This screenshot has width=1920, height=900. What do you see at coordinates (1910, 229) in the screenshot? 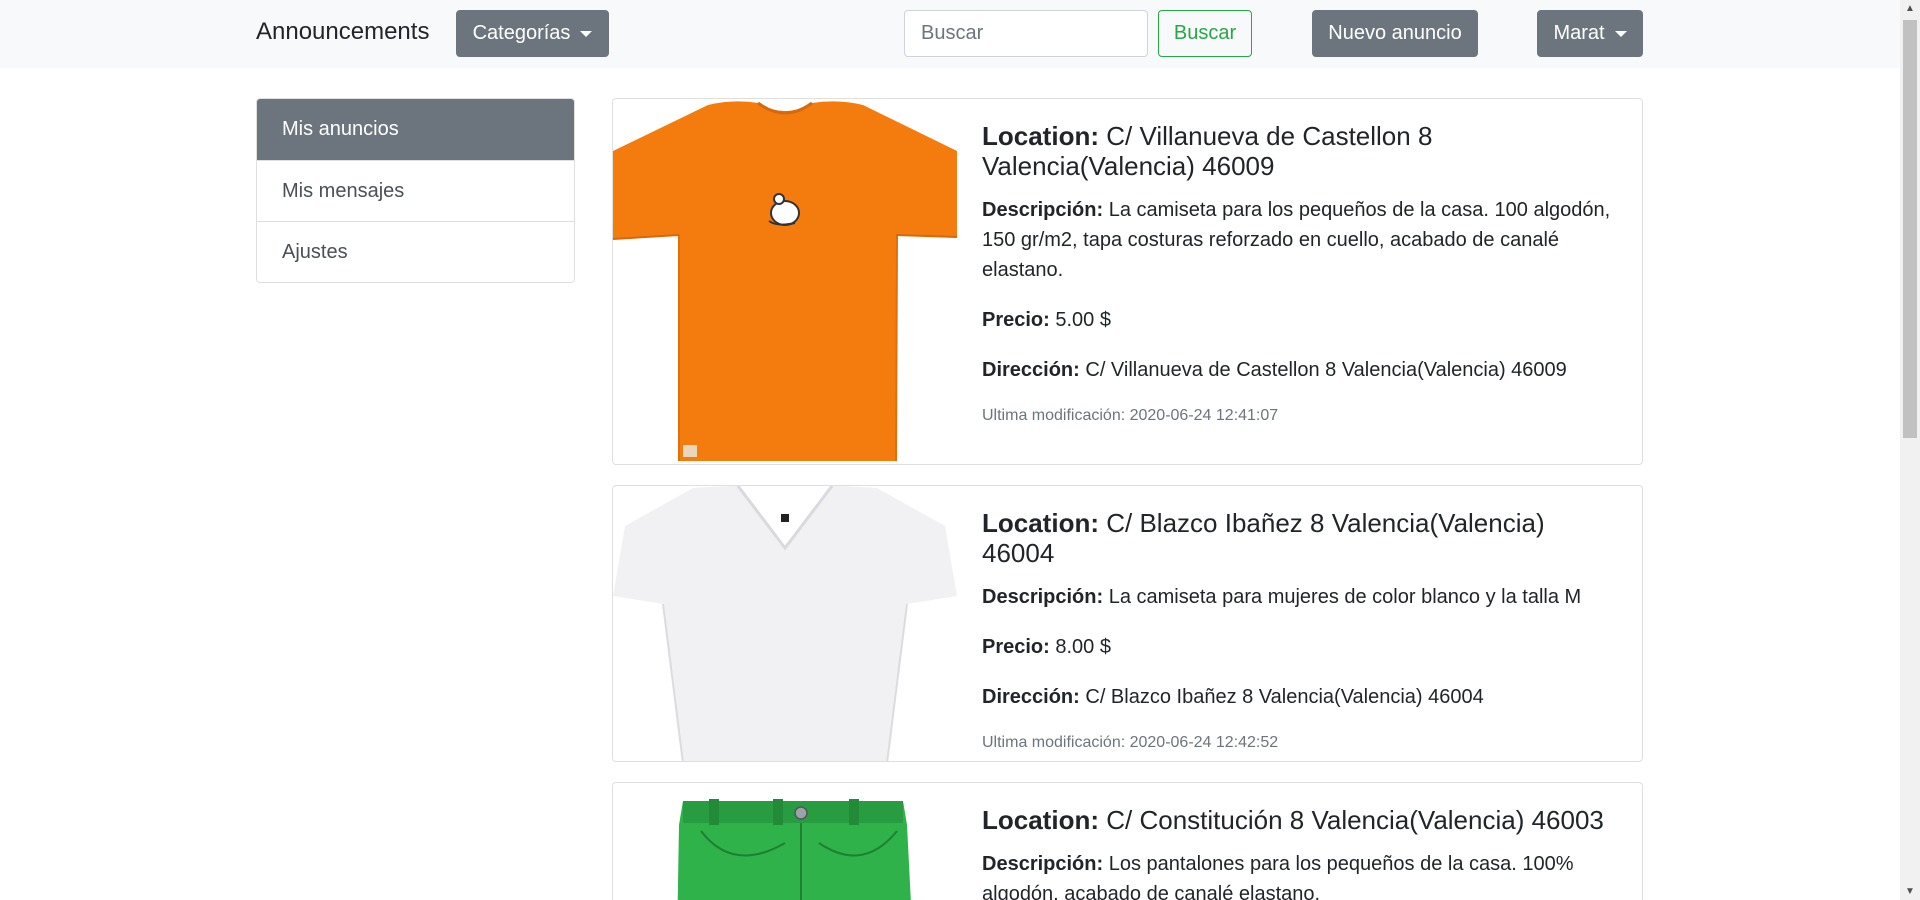
I see `scrollbar-thumb` at bounding box center [1910, 229].